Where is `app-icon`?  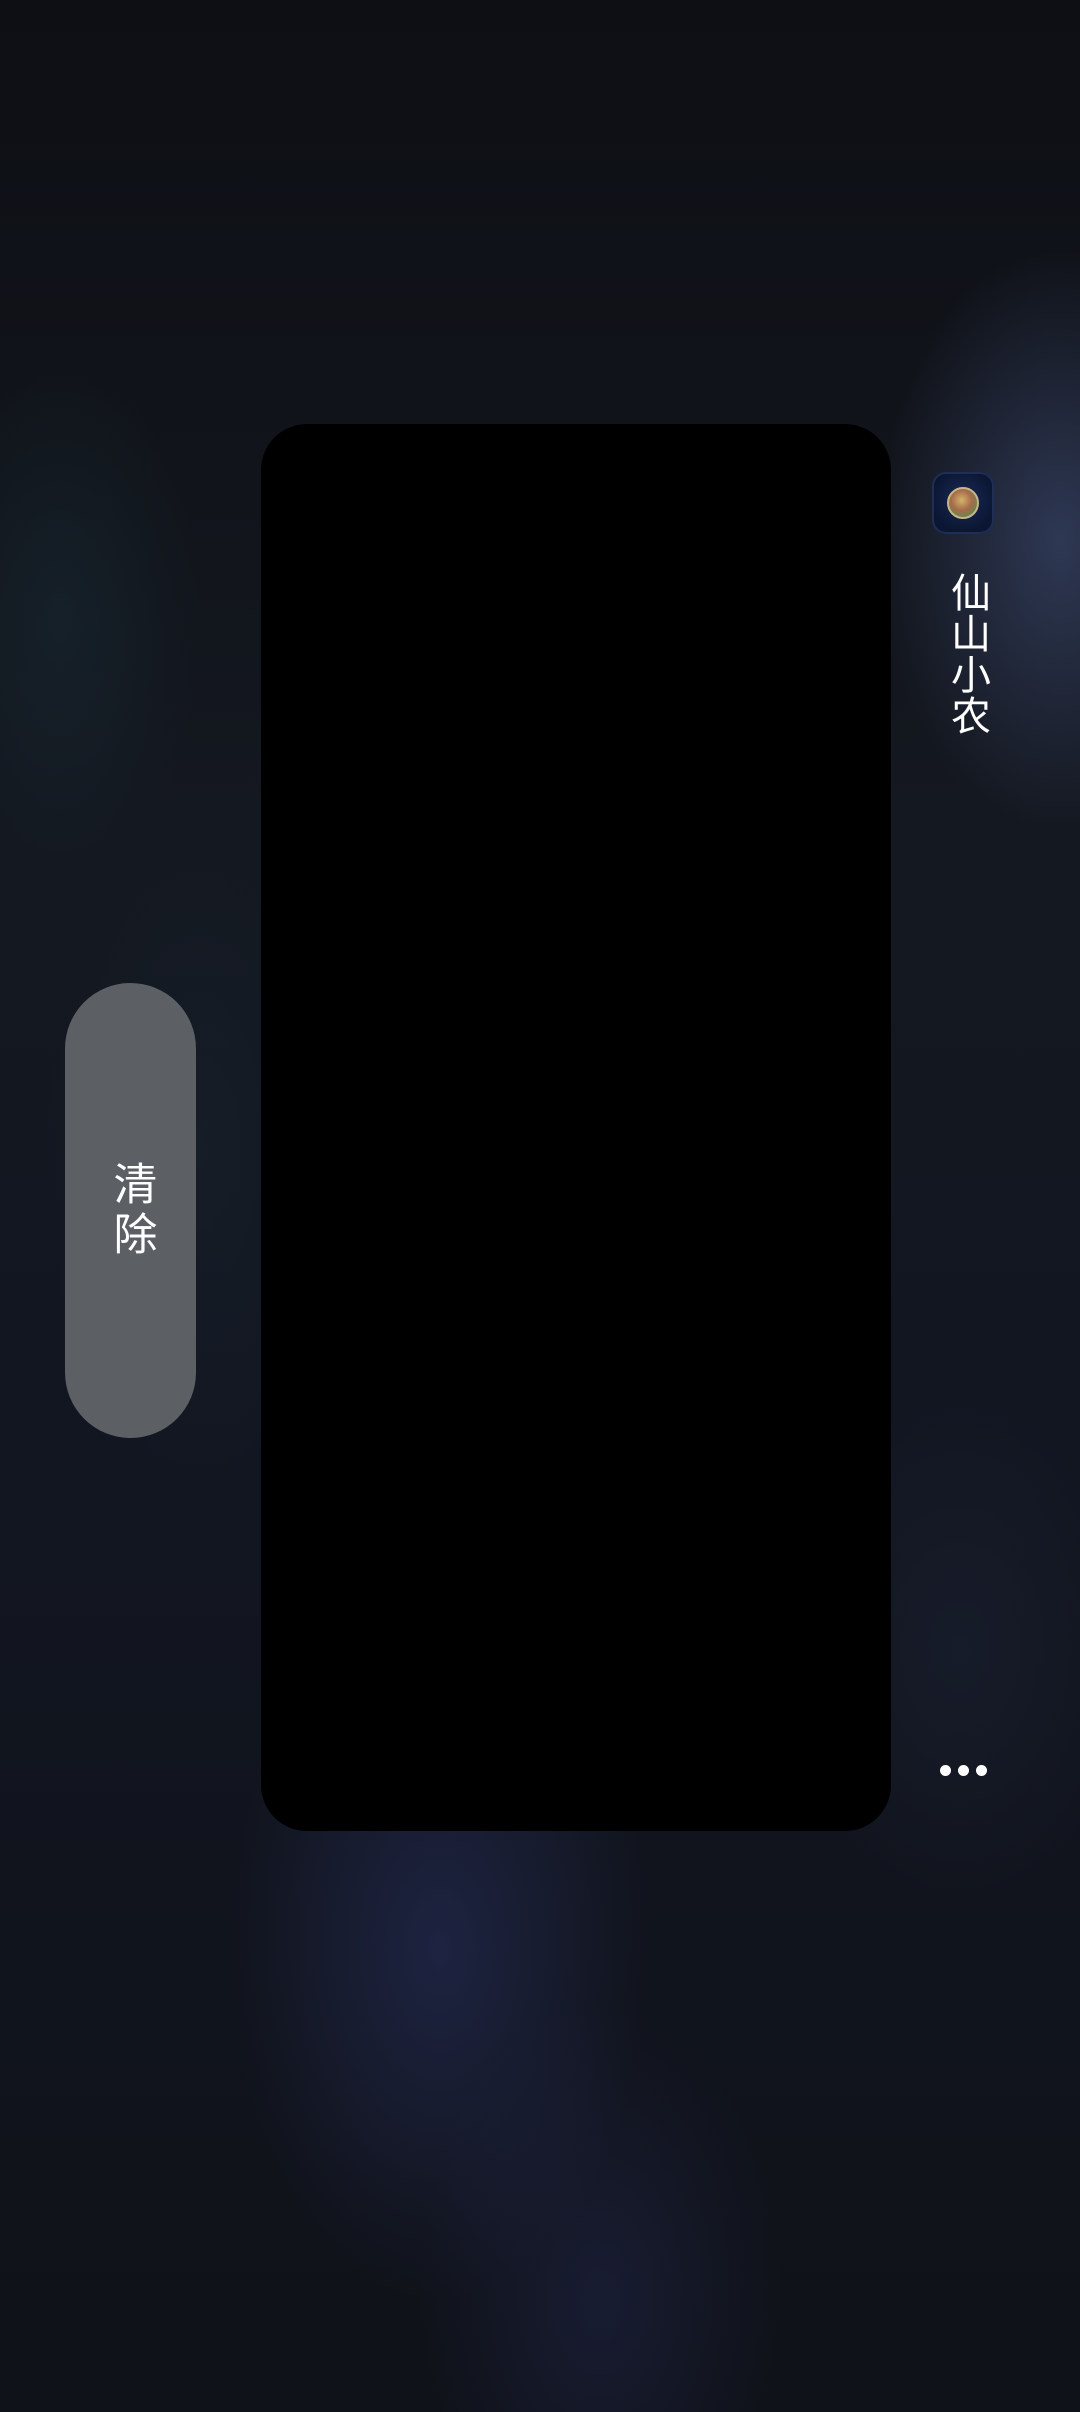
app-icon is located at coordinates (963, 503).